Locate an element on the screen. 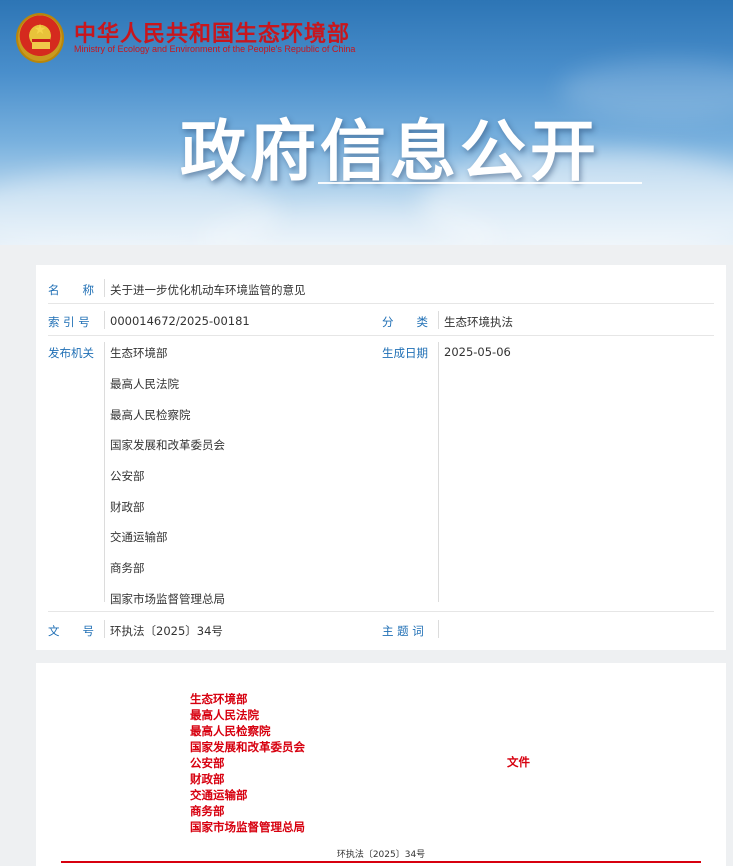 The width and height of the screenshot is (733, 866). publisher-item: 最高人民检察院 is located at coordinates (150, 415).